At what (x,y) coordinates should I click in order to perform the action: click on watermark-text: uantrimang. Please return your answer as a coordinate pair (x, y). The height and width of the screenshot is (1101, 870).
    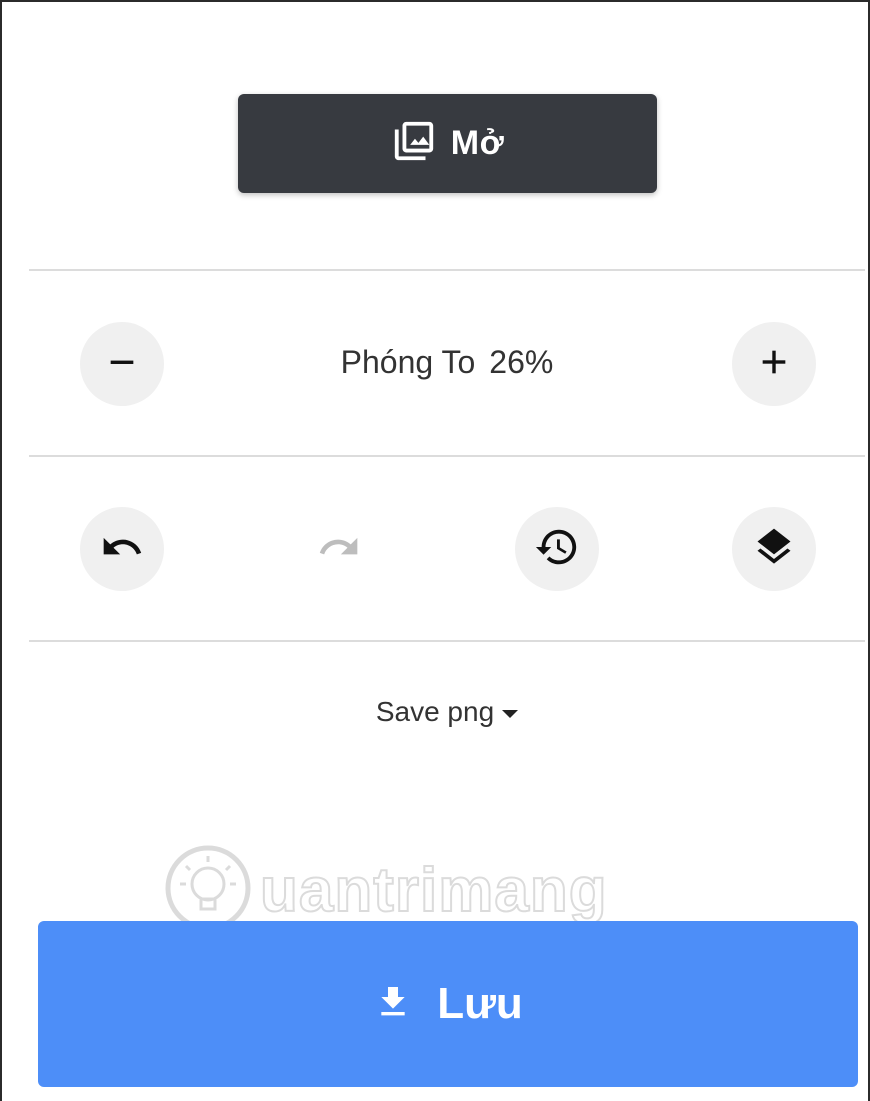
    Looking at the image, I should click on (433, 890).